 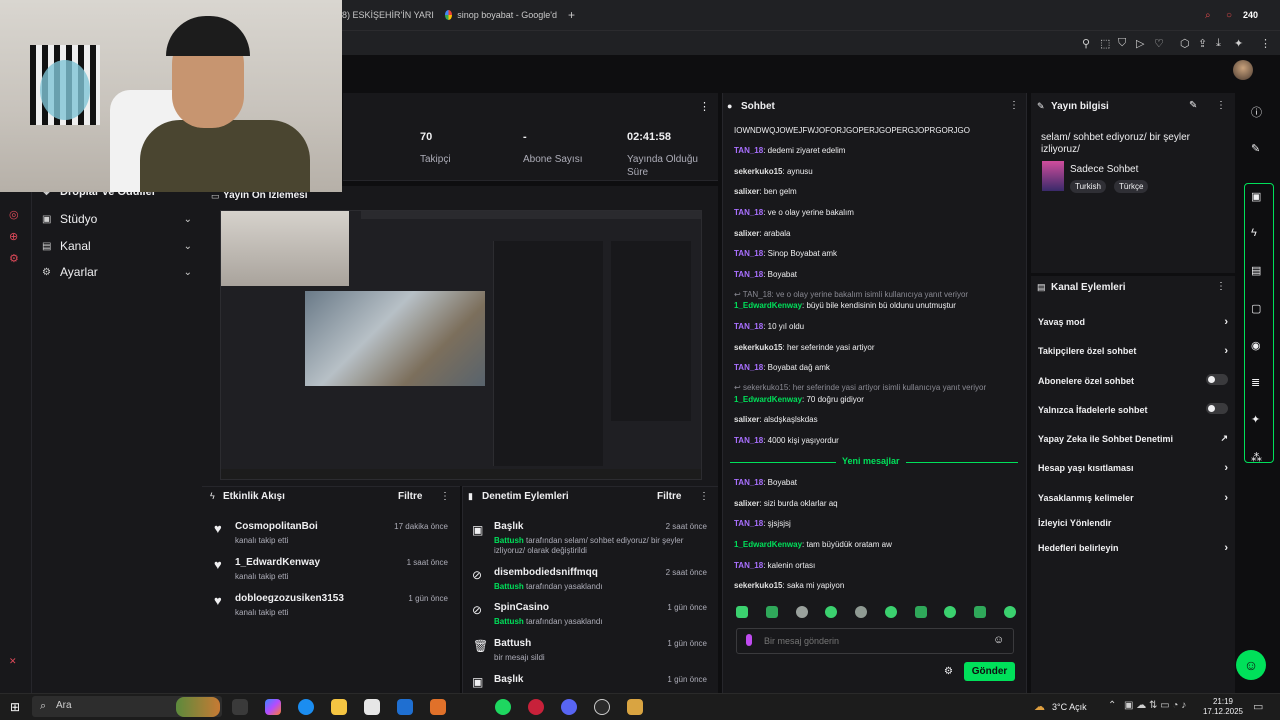 I want to click on audit-event-title: Battush, so click(x=512, y=643).